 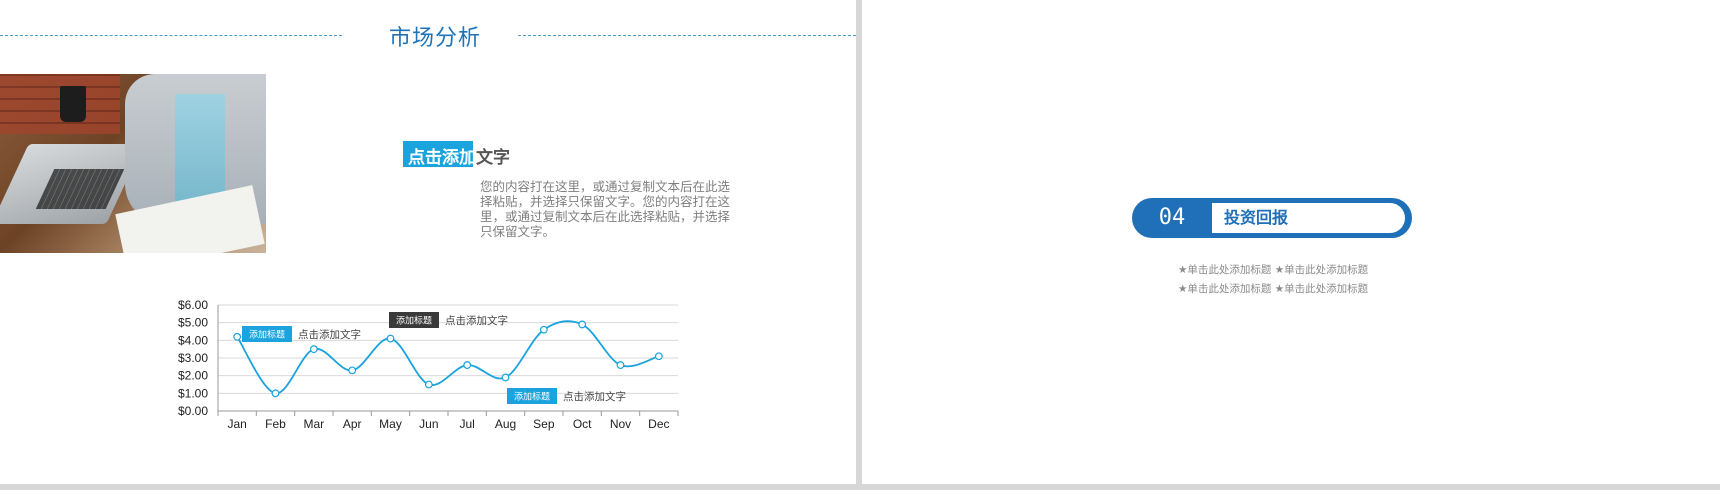 I want to click on y-tick-label: $4.00, so click(x=193, y=340).